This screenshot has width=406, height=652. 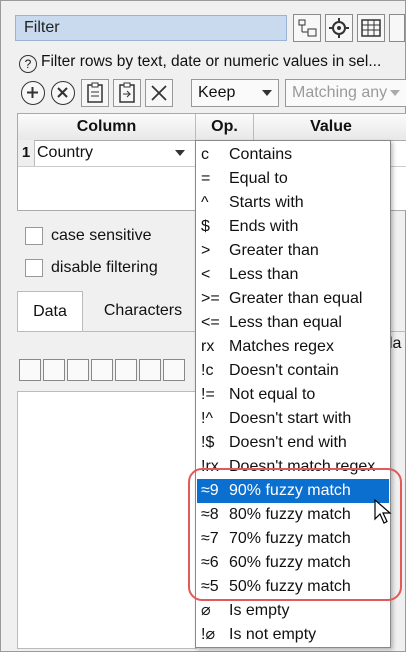 I want to click on grid-header: Column Op. Value, so click(x=212, y=127).